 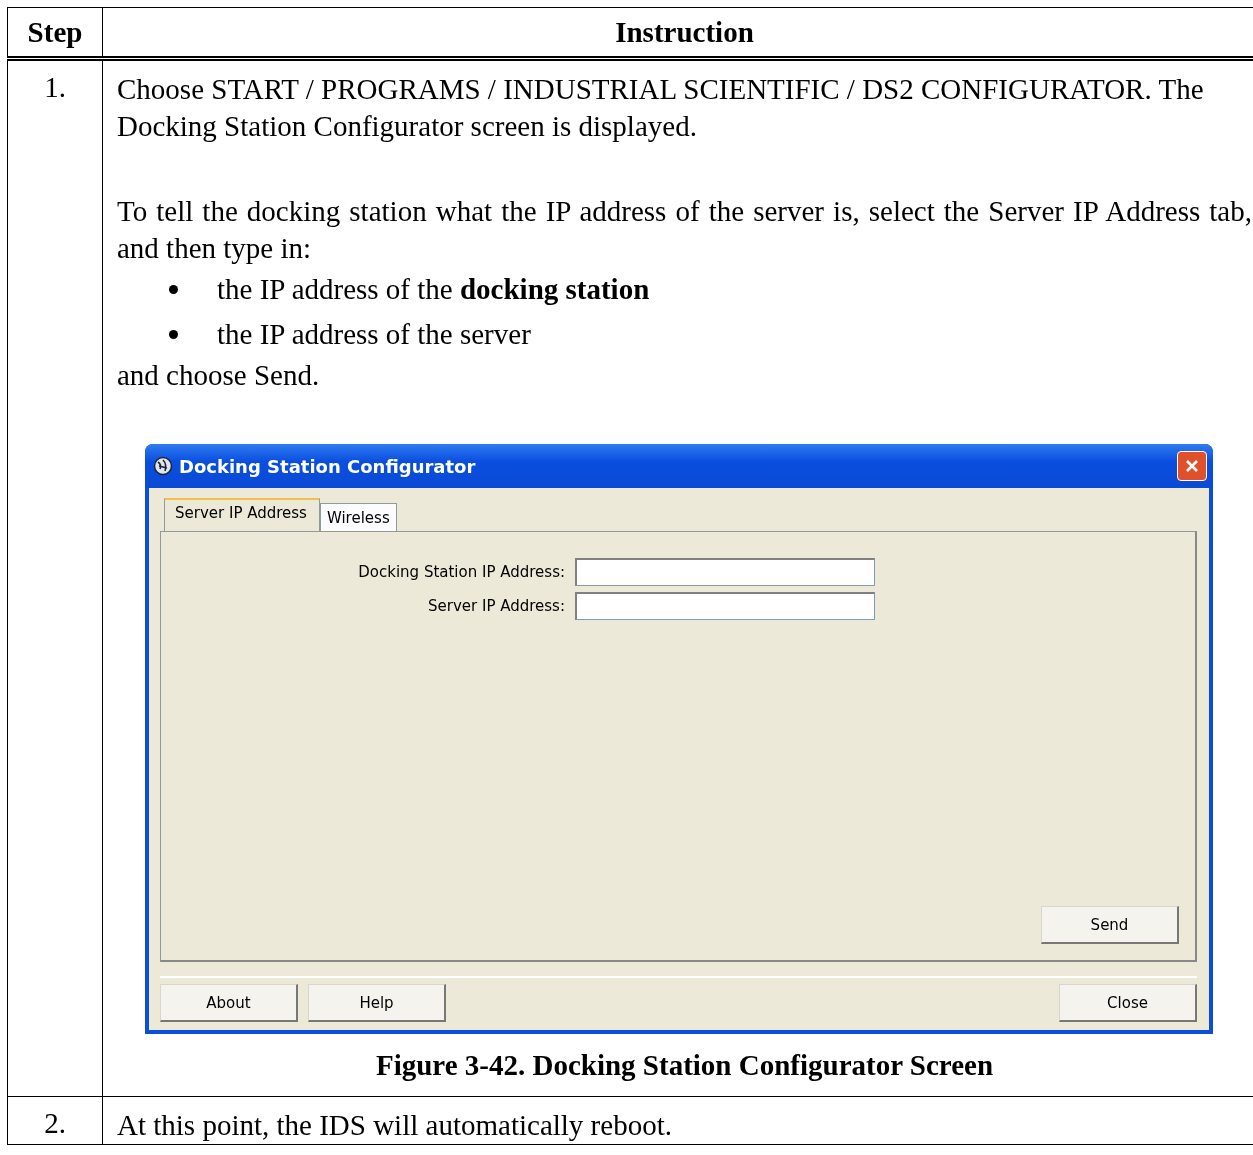 What do you see at coordinates (685, 230) in the screenshot?
I see `instruction-text: To tell the docking station what the IP address of the server is, select the Server IP Address tab, and then type in:` at bounding box center [685, 230].